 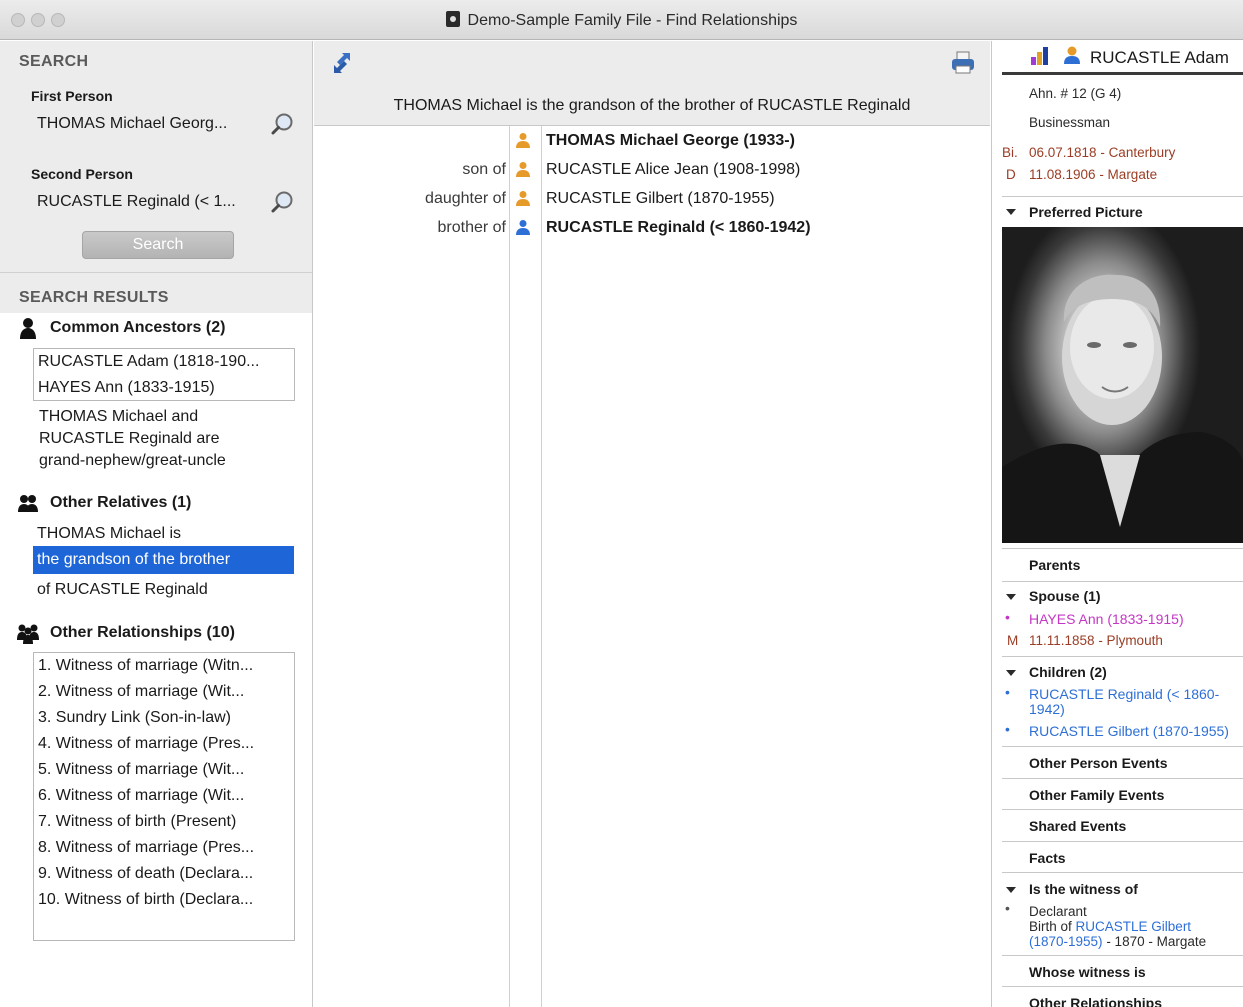 What do you see at coordinates (109, 533) in the screenshot?
I see `other-relatives-line: THOMAS Michael is` at bounding box center [109, 533].